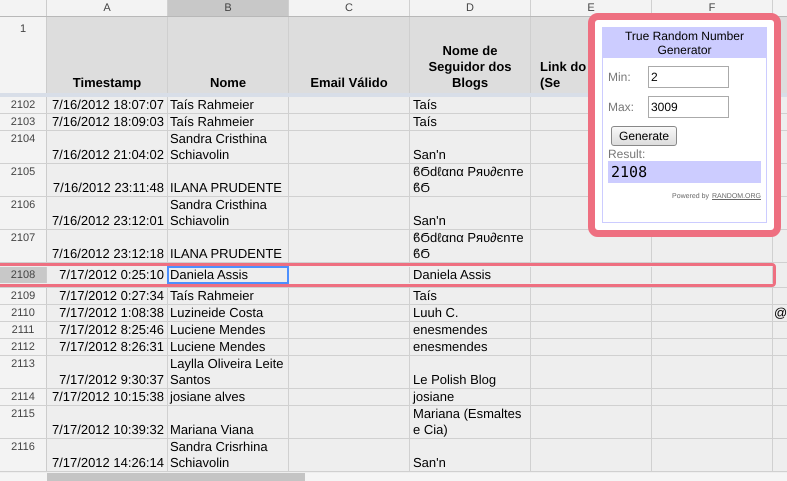 This screenshot has width=787, height=481. Describe the element at coordinates (228, 8) in the screenshot. I see `column-letter: B` at that location.